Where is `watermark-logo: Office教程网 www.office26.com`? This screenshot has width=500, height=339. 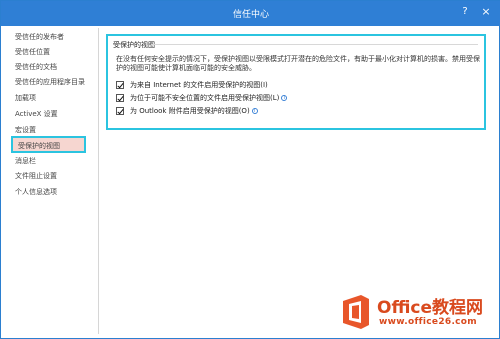 watermark-logo: Office教程网 www.office26.com is located at coordinates (416, 314).